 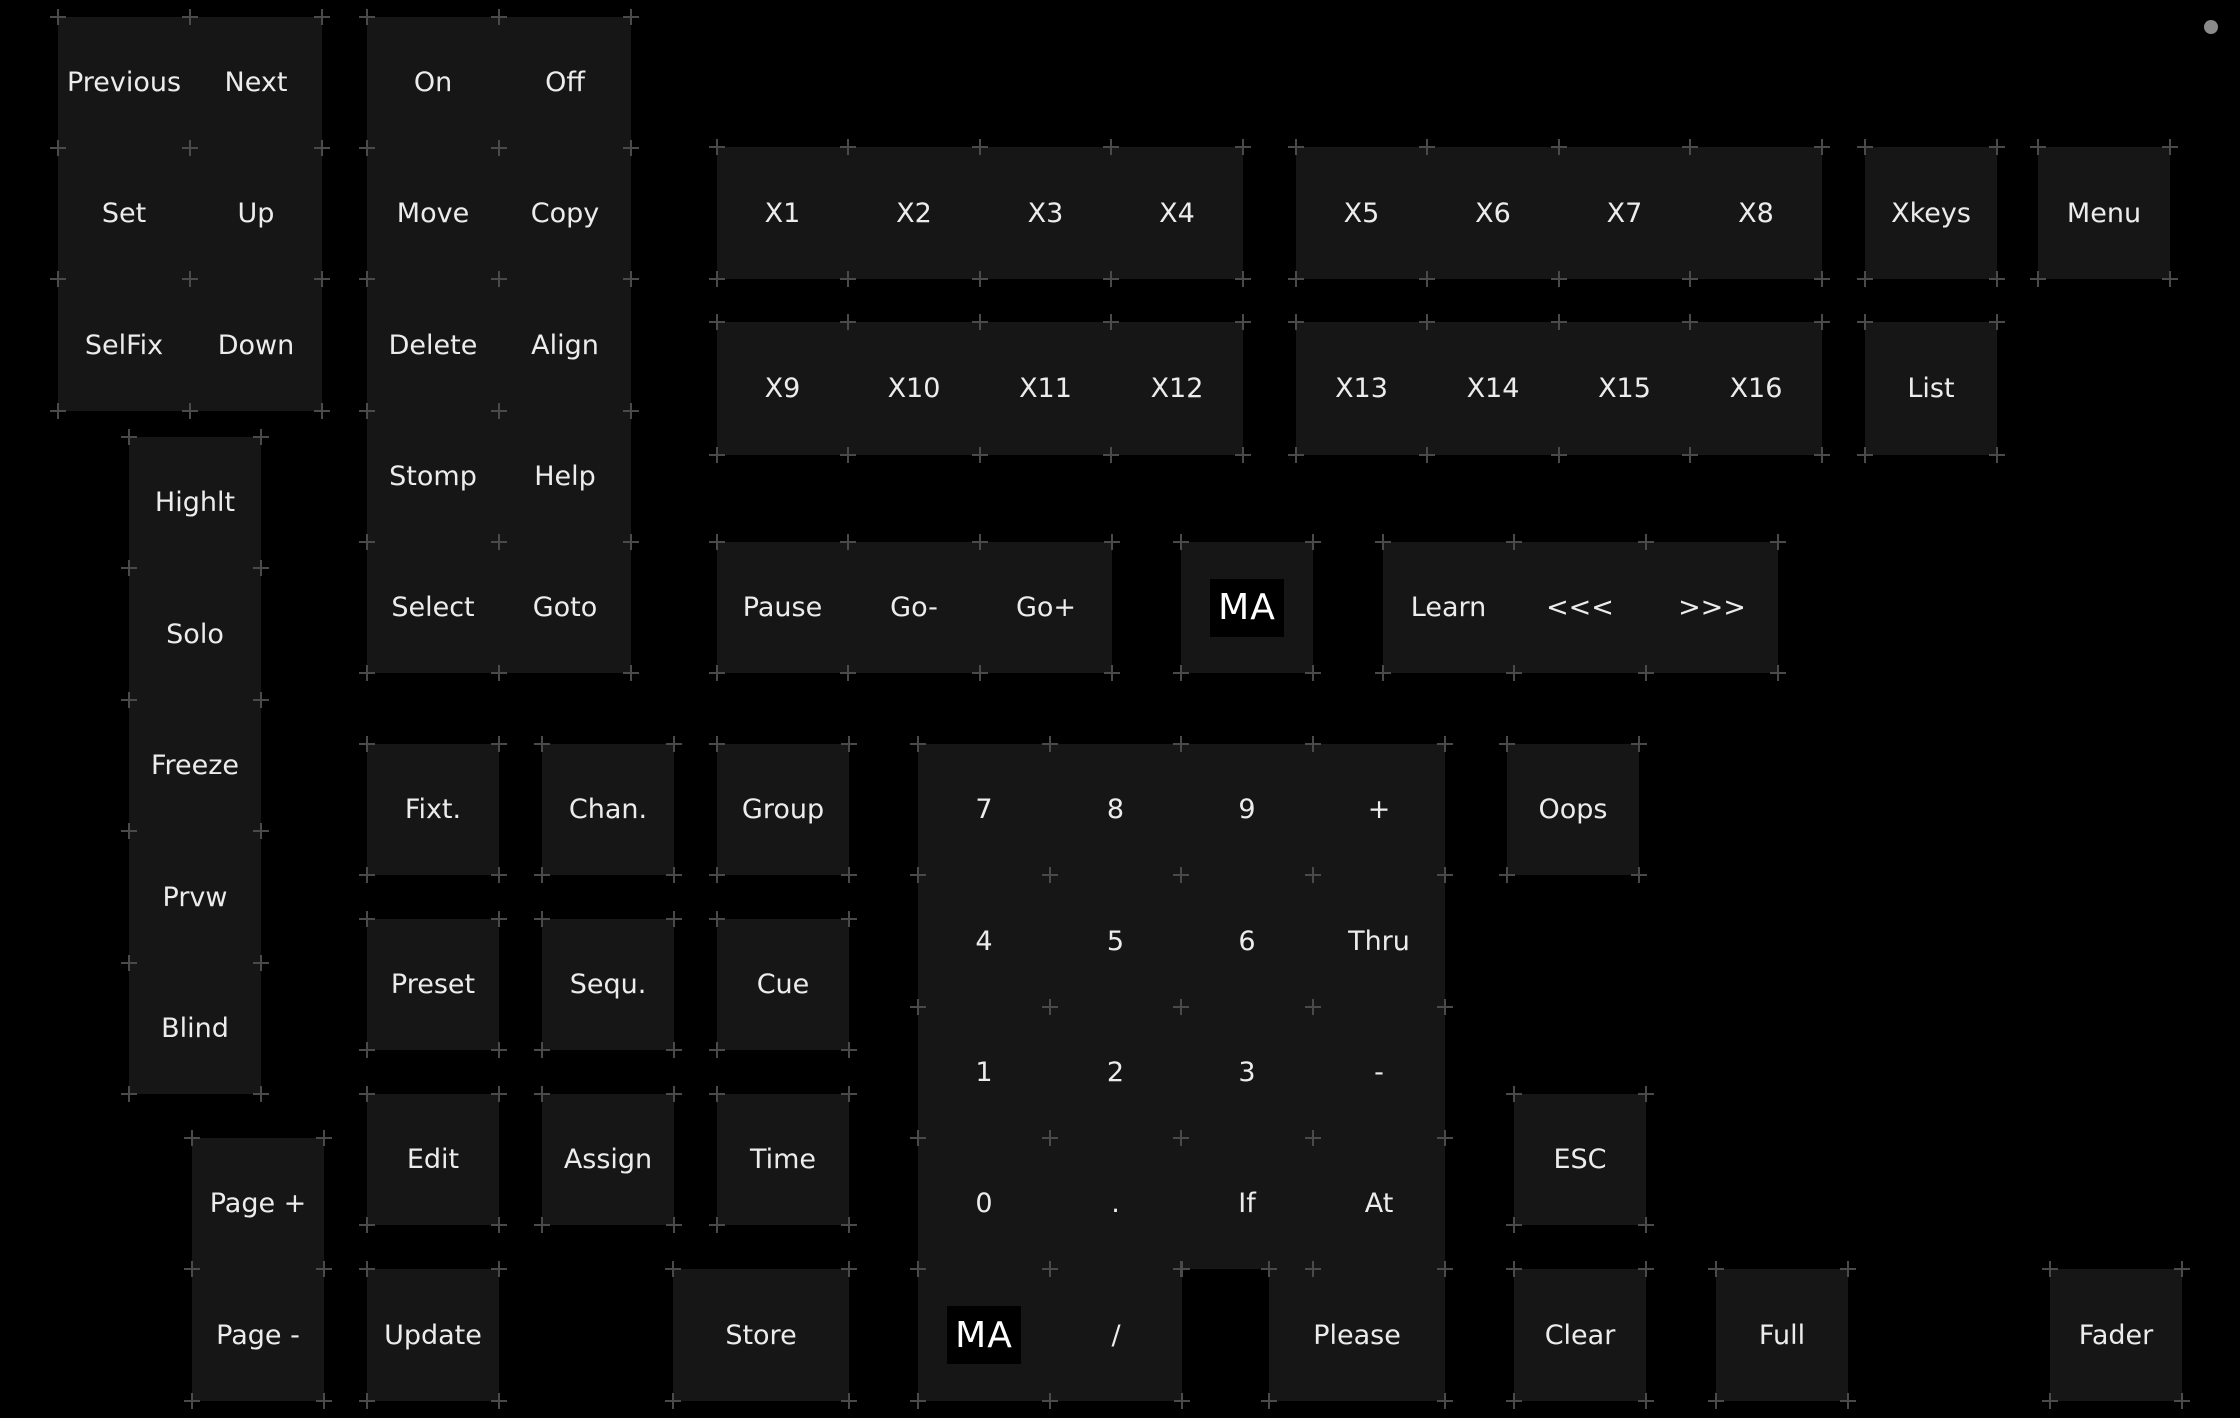 What do you see at coordinates (433, 1335) in the screenshot?
I see `update-button: Update` at bounding box center [433, 1335].